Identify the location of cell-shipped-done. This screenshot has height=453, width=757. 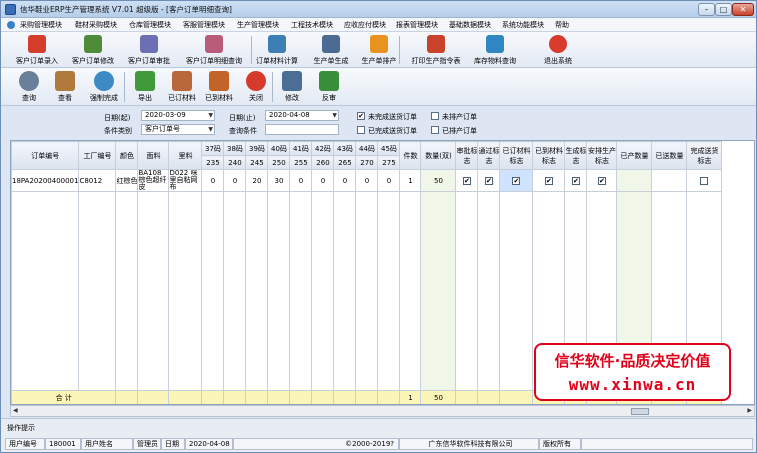
(704, 180).